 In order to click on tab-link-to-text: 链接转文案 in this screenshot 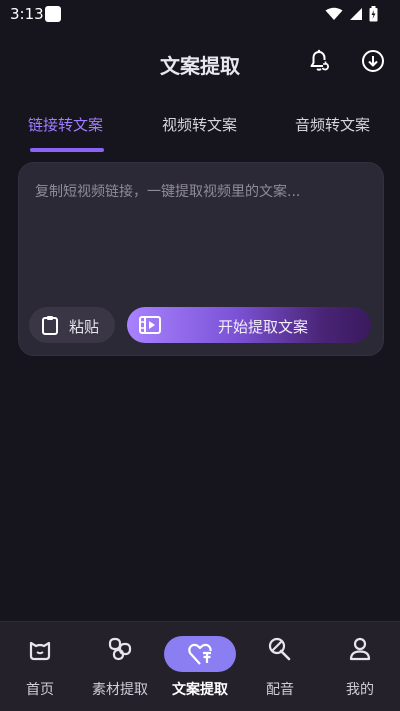, I will do `click(65, 124)`.